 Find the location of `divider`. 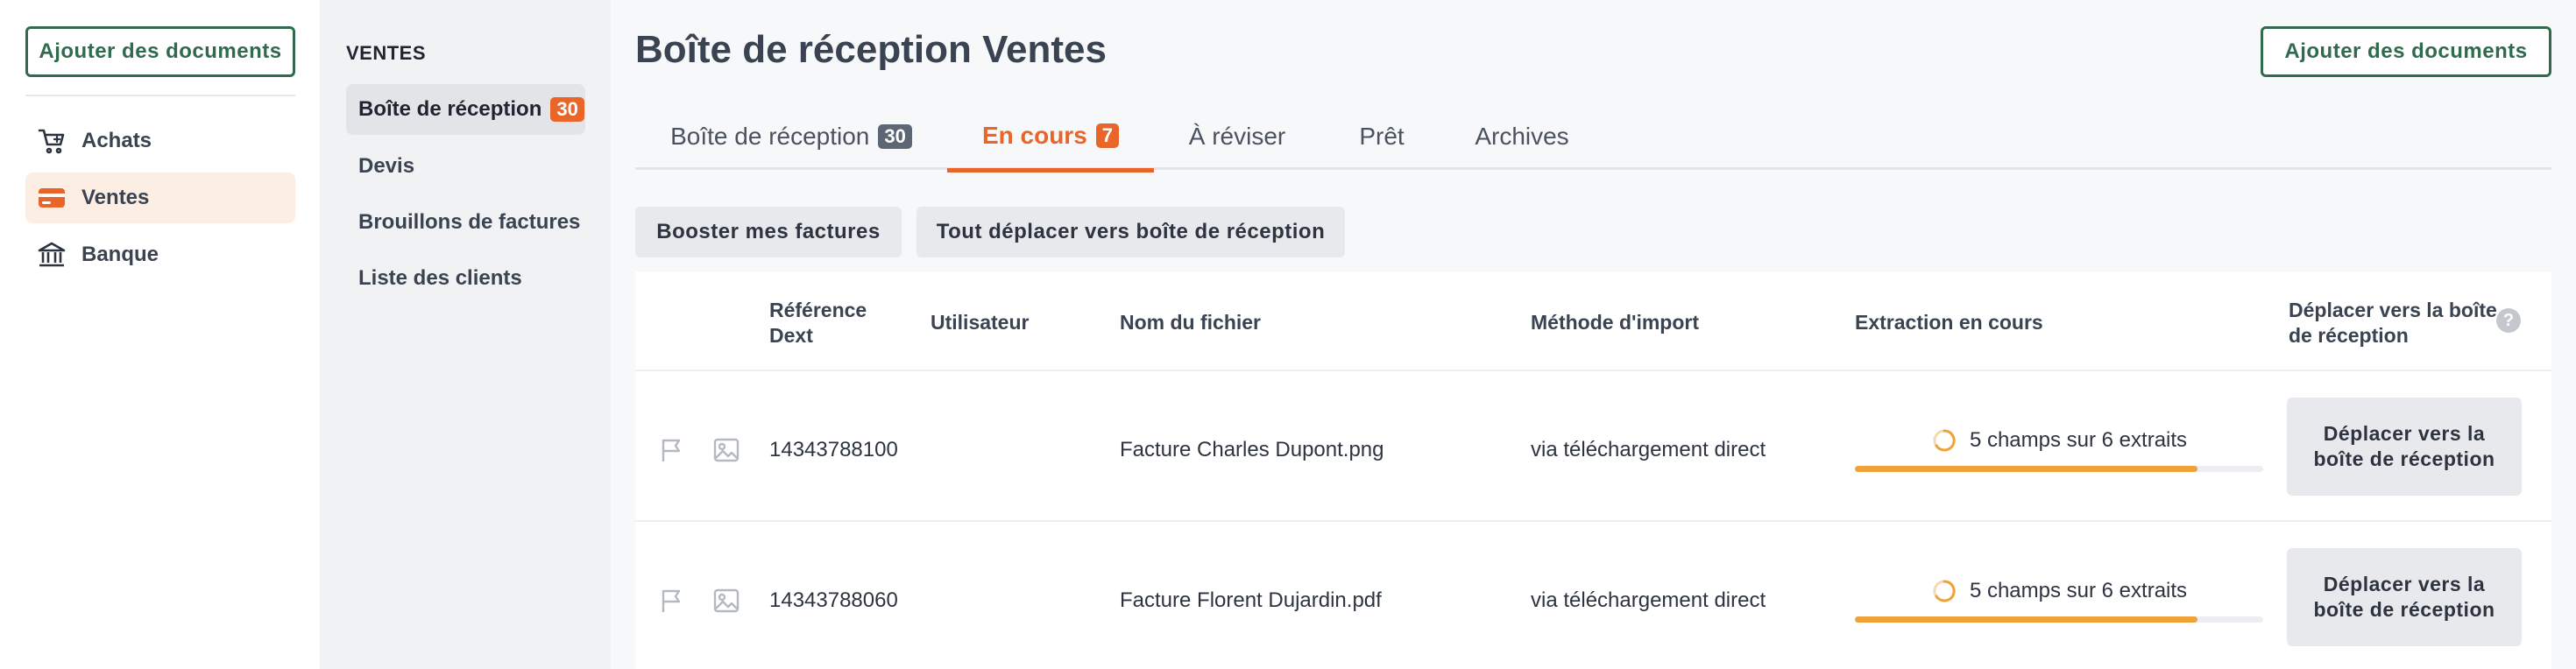

divider is located at coordinates (160, 95).